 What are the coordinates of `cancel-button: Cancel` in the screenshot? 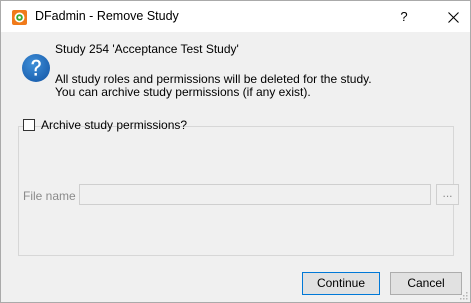 It's located at (426, 283).